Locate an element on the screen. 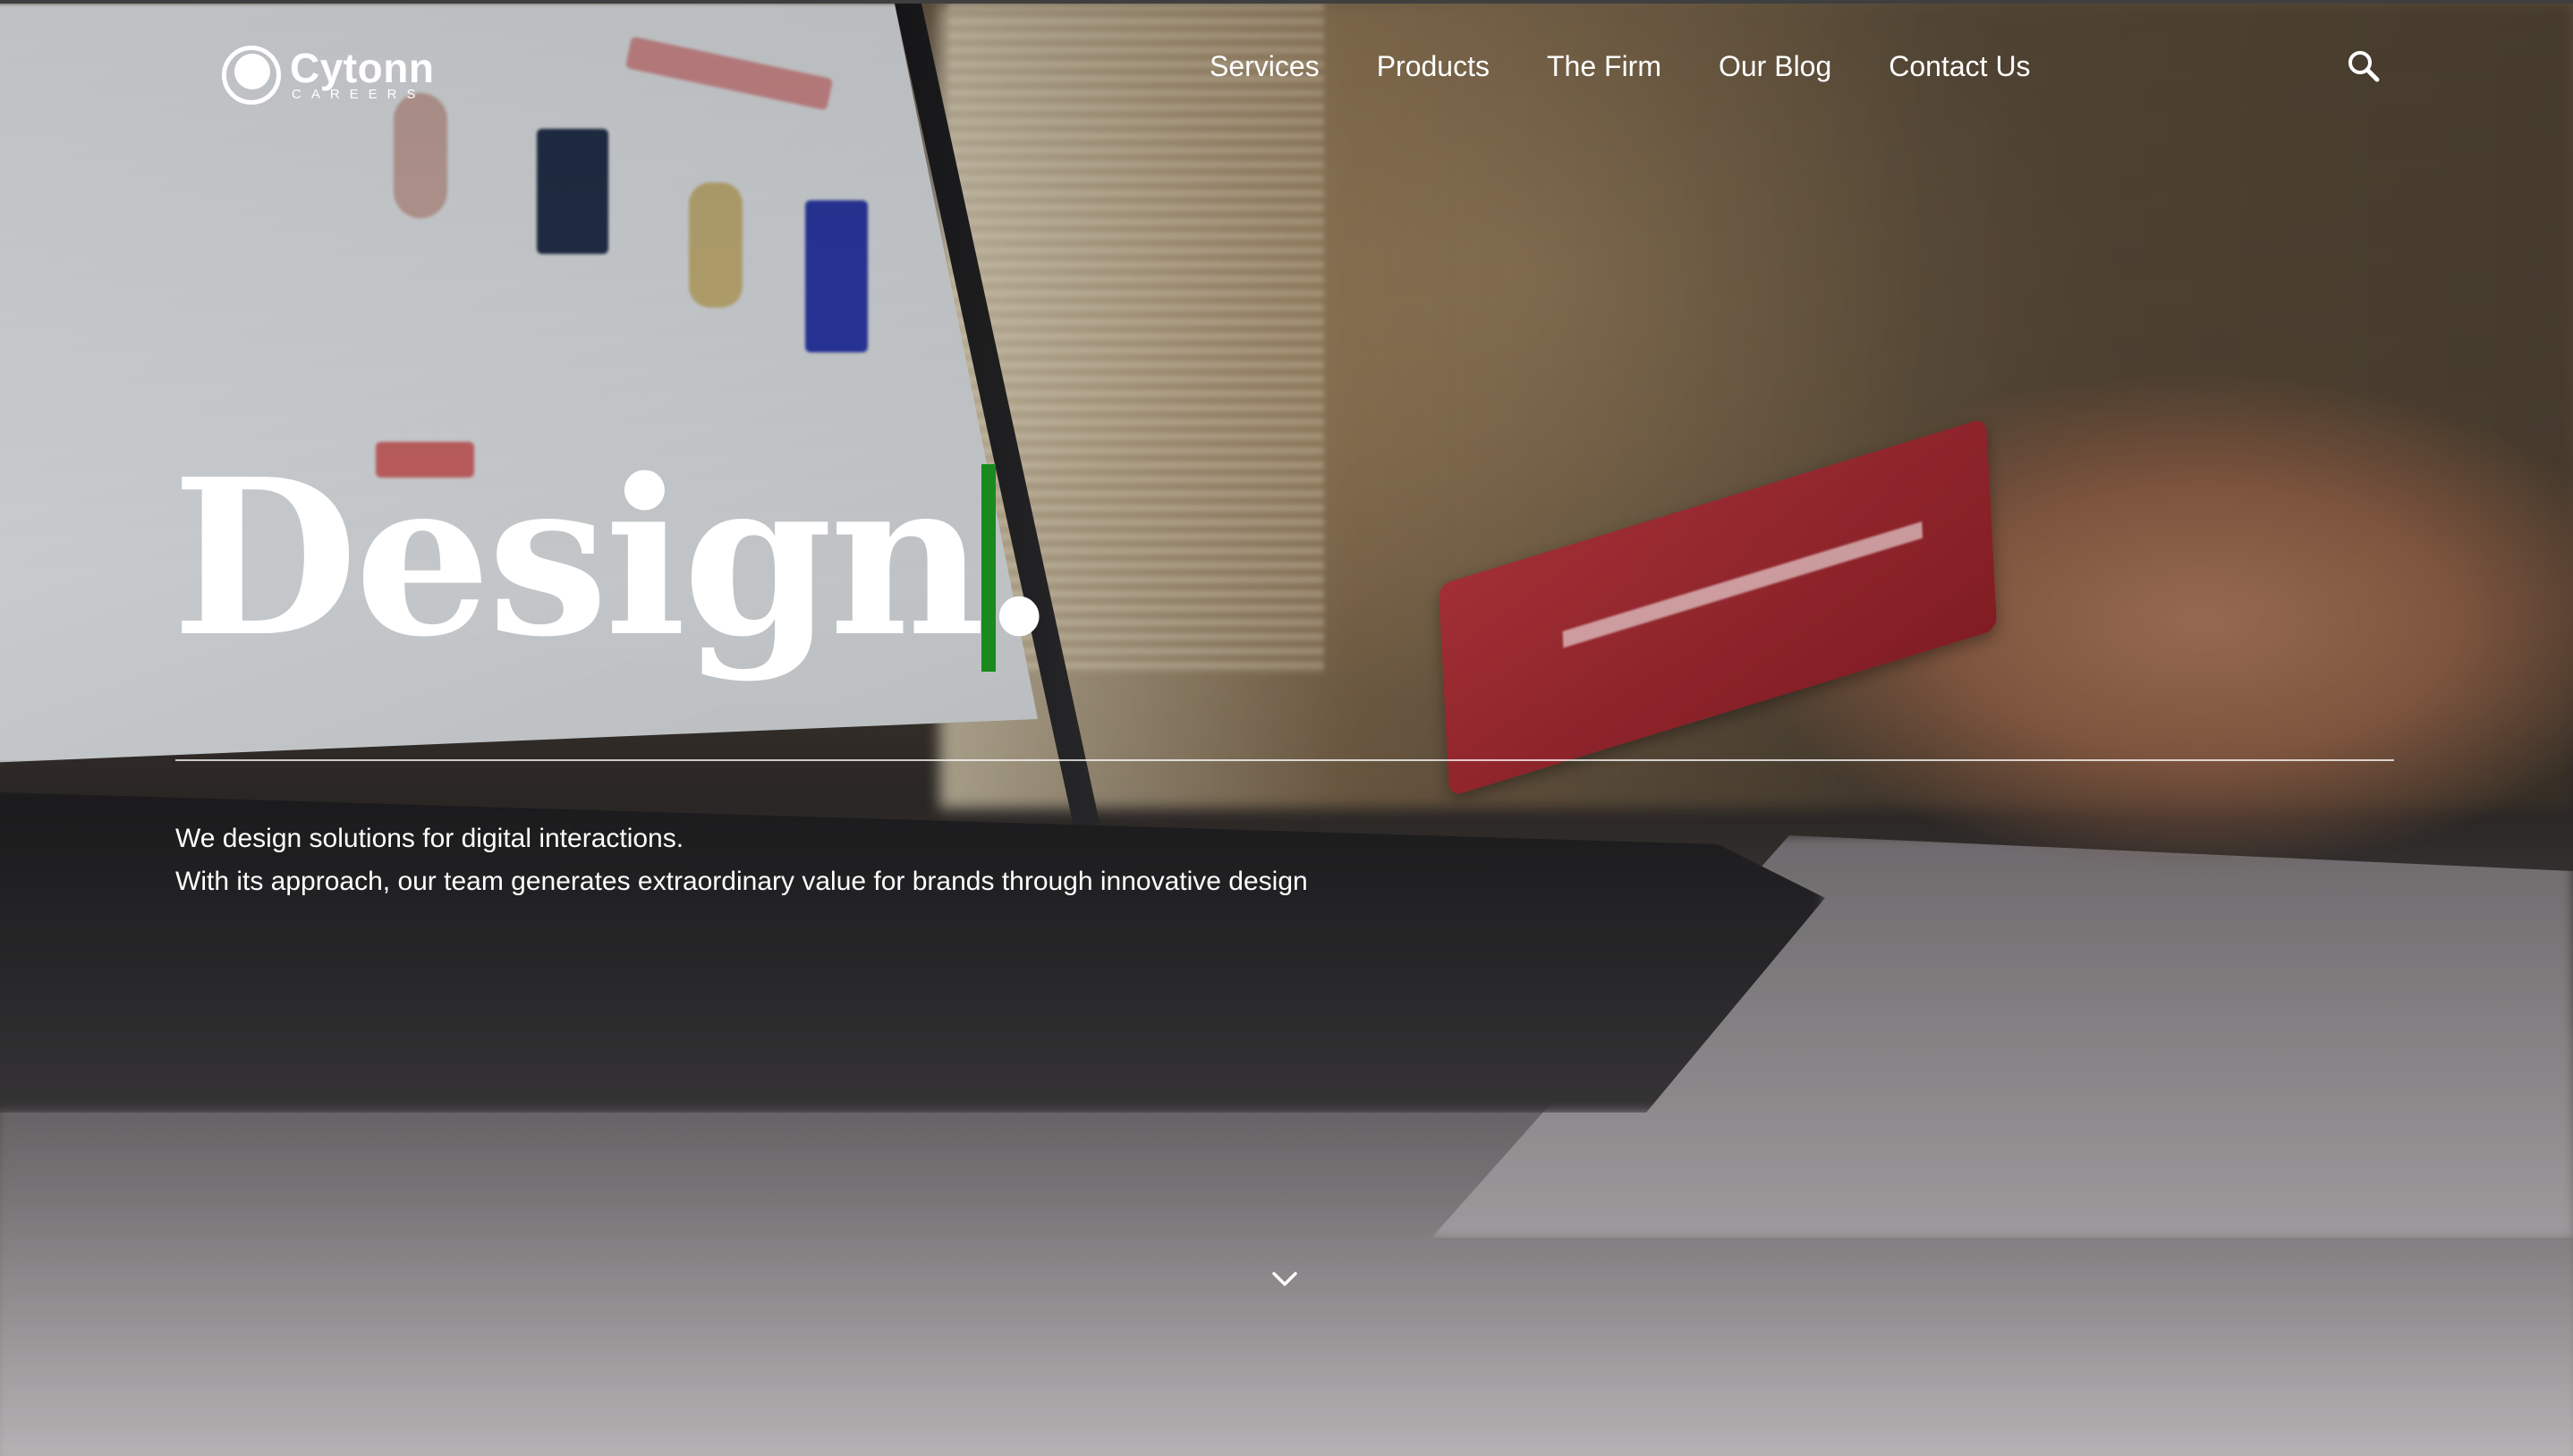 This screenshot has height=1456, width=2573. logo-name: Cytonn is located at coordinates (362, 68).